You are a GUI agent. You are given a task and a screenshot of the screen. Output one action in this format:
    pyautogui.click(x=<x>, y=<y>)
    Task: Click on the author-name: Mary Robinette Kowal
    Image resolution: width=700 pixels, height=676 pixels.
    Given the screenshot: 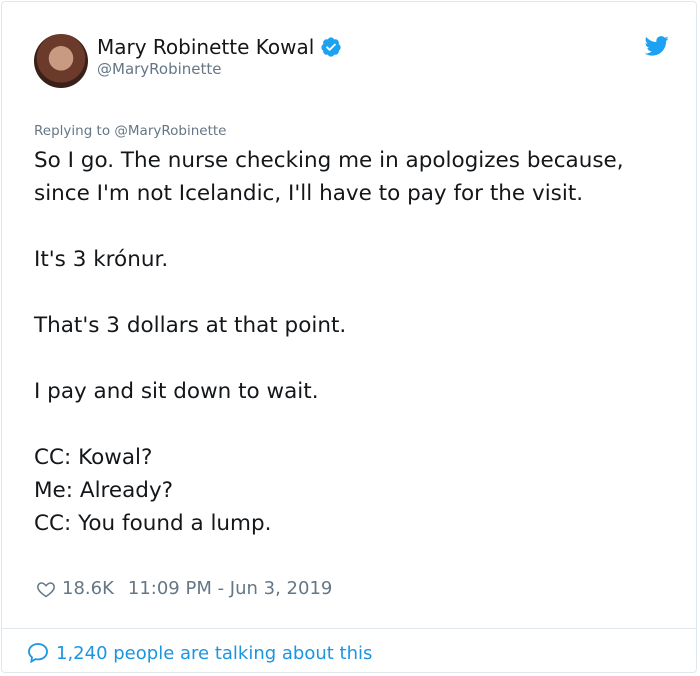 What is the action you would take?
    pyautogui.click(x=205, y=47)
    